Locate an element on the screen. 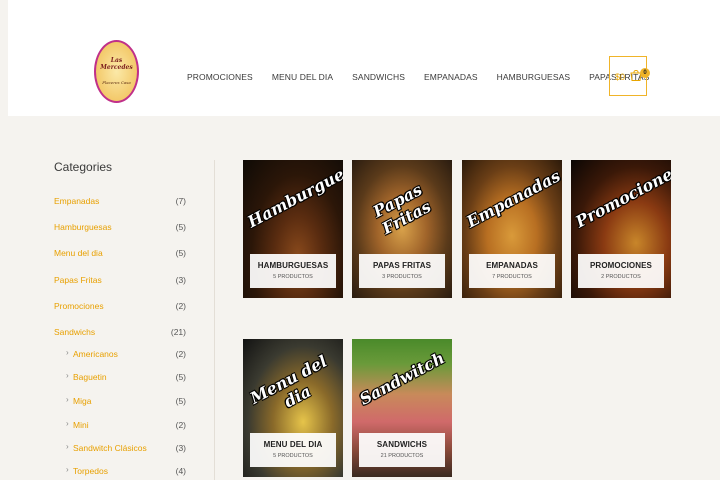  nav-item-empanadas: EMPANADAS is located at coordinates (451, 77).